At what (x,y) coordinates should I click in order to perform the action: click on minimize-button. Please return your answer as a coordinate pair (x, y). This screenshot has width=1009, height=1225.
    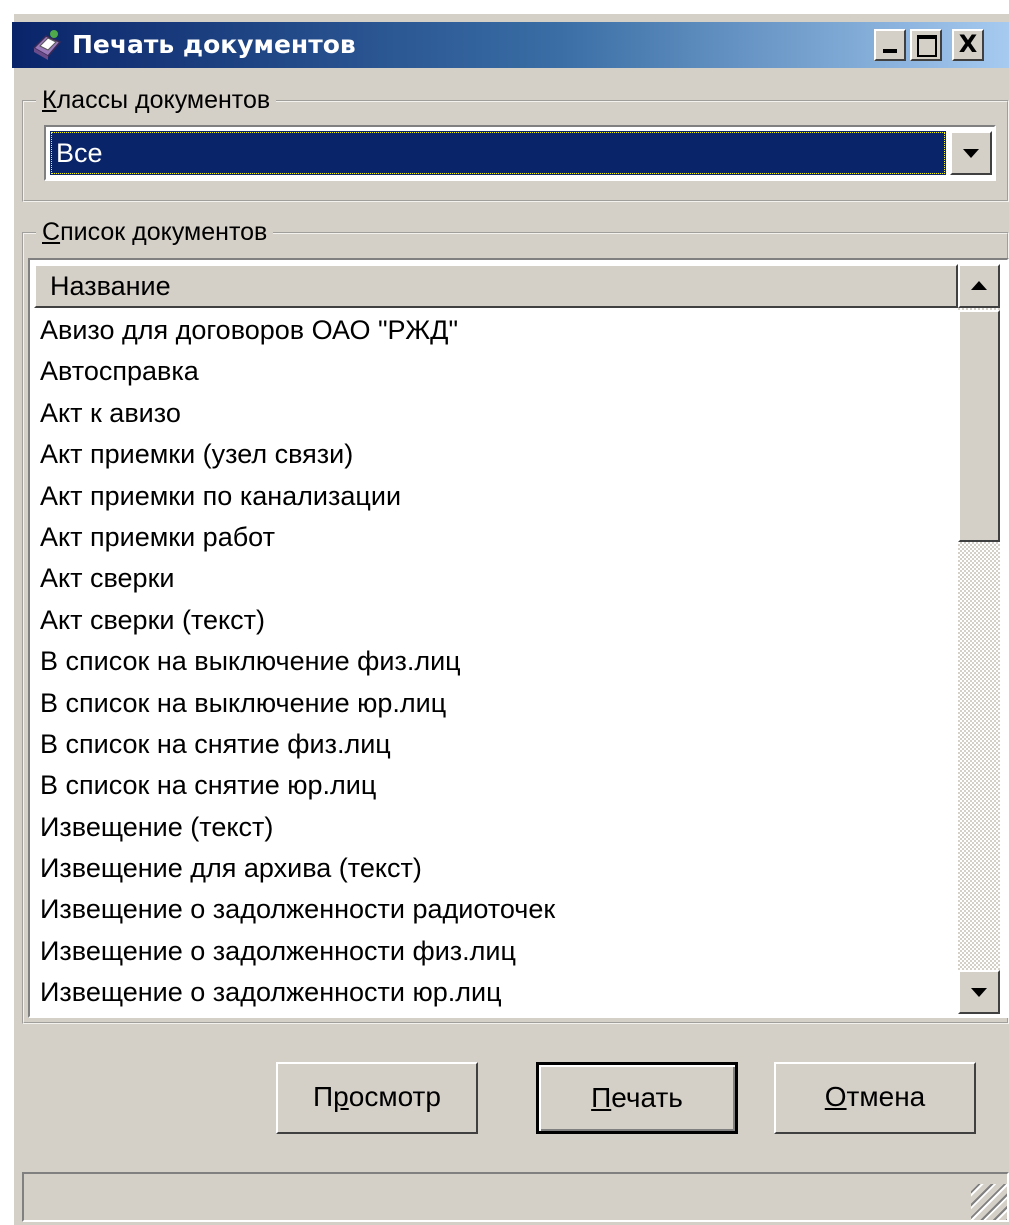
    Looking at the image, I should click on (890, 45).